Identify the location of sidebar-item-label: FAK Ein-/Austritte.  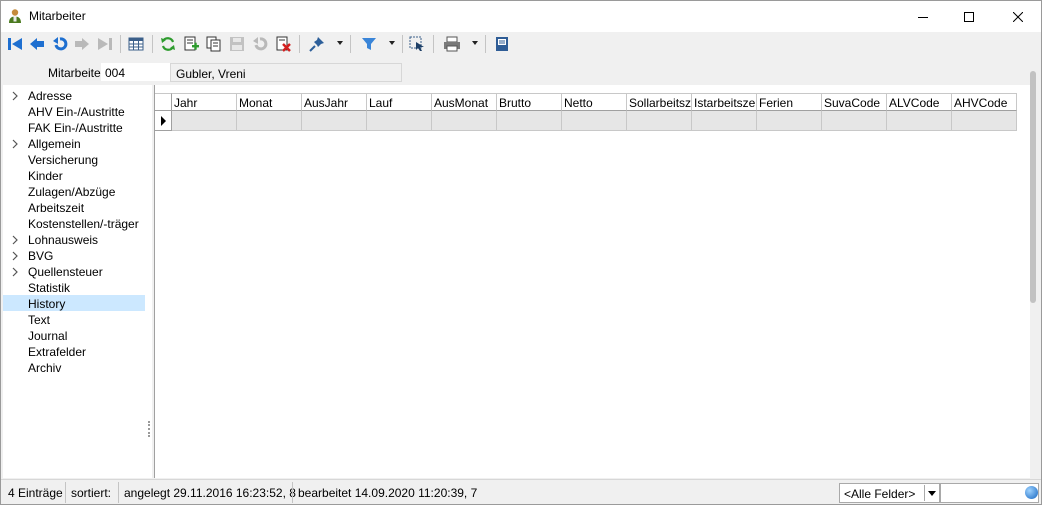
(75, 128).